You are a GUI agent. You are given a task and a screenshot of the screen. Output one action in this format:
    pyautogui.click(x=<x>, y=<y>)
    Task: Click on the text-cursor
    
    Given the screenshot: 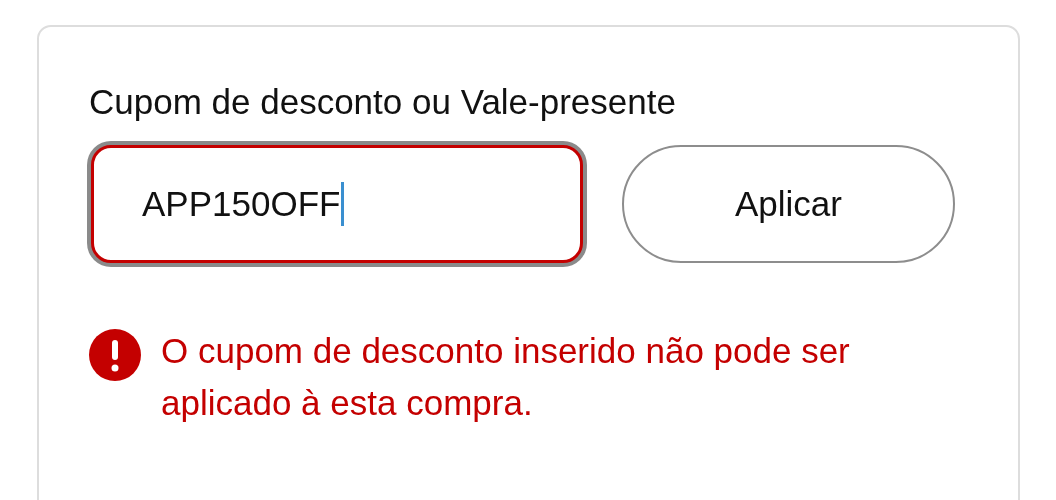 What is the action you would take?
    pyautogui.click(x=343, y=204)
    